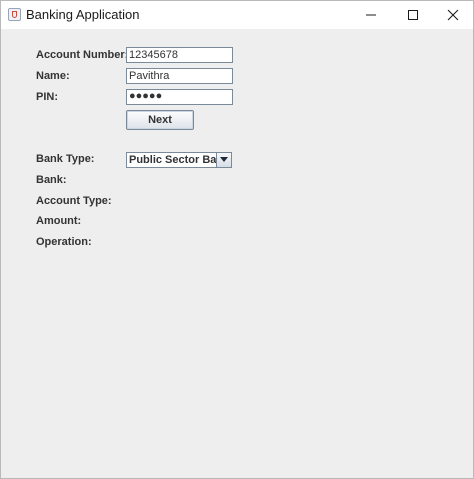 The image size is (474, 479). Describe the element at coordinates (83, 14) in the screenshot. I see `window-title: Banking Application` at that location.